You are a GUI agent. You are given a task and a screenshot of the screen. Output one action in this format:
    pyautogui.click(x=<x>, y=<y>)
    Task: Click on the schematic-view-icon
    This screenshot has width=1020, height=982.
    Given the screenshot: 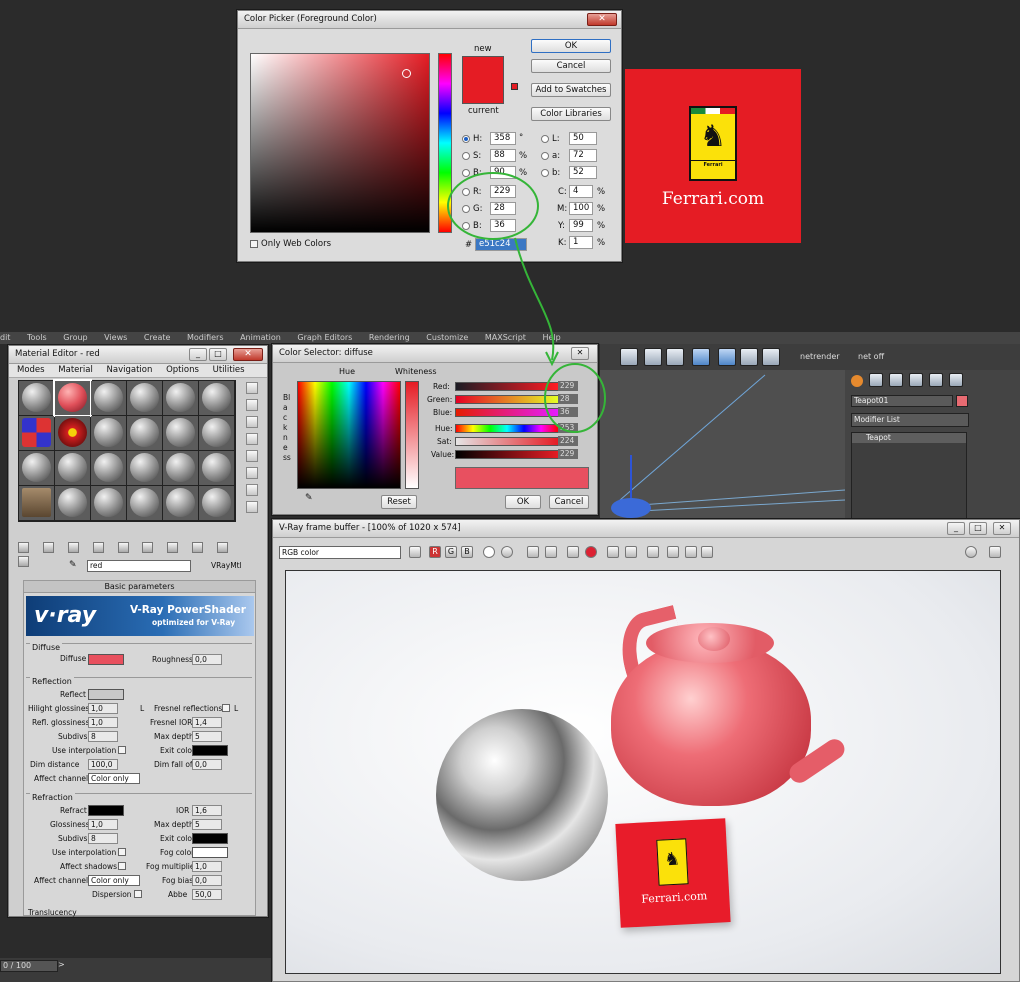 What is the action you would take?
    pyautogui.click(x=675, y=357)
    